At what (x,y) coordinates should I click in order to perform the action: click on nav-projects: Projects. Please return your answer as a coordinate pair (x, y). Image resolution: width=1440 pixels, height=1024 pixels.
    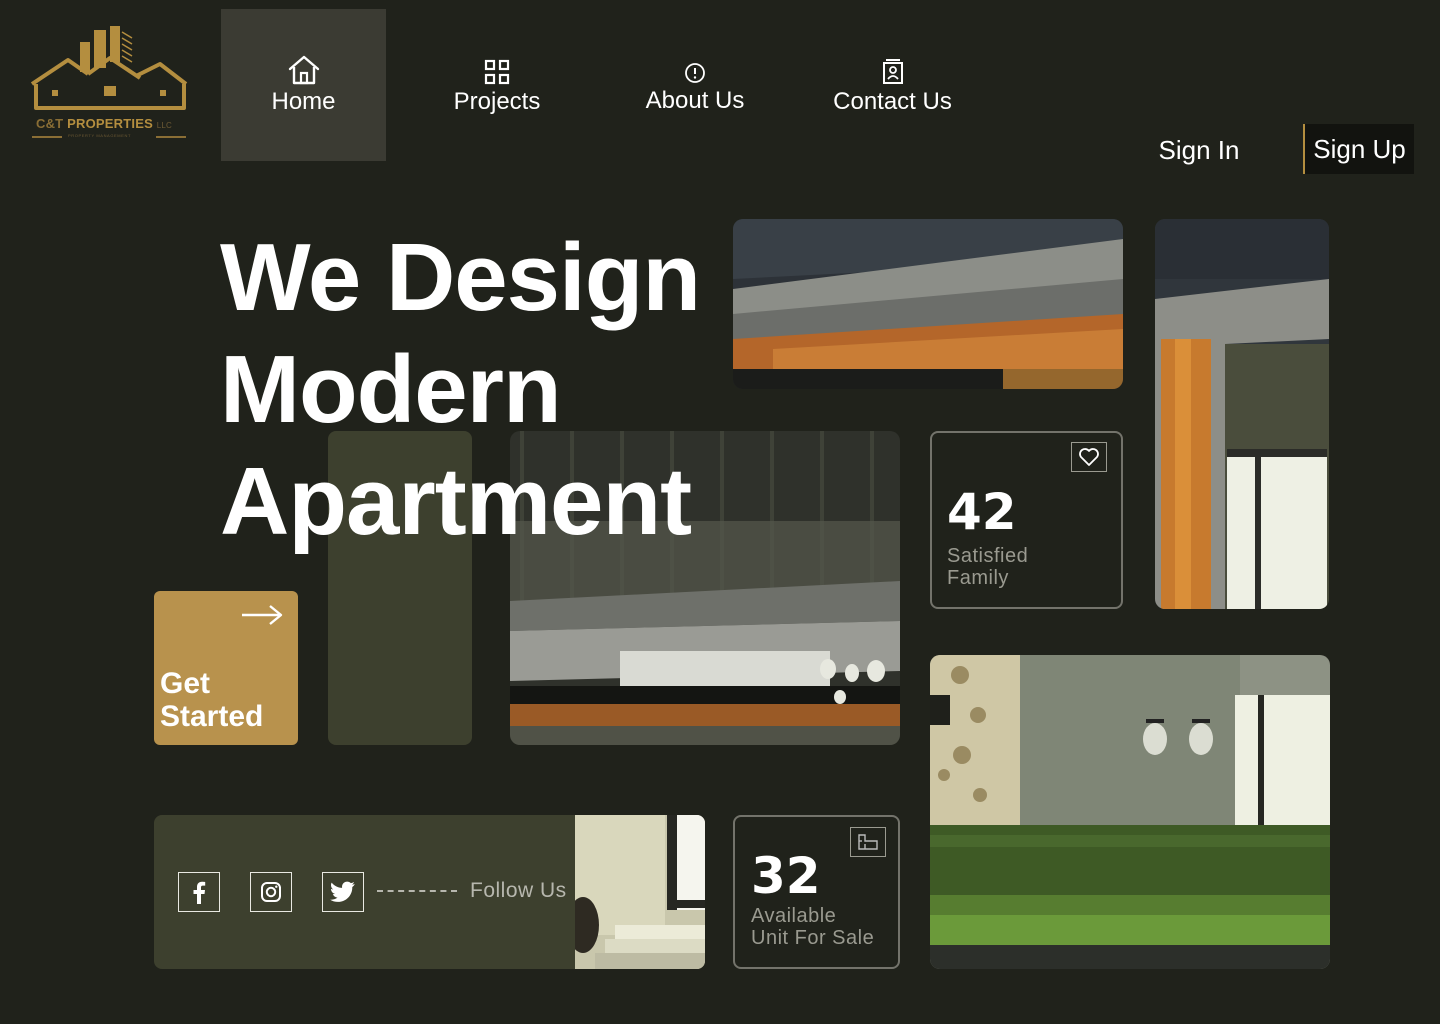
    Looking at the image, I should click on (497, 87).